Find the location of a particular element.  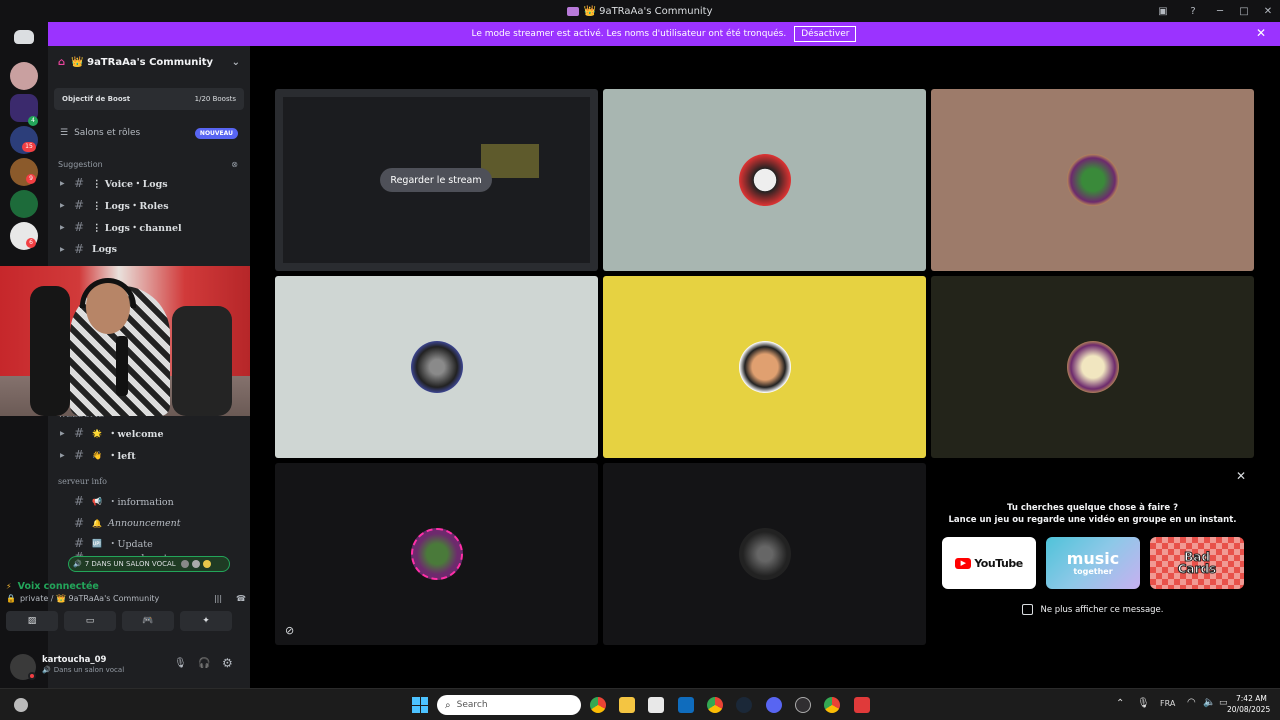

activities-button: 🎮 is located at coordinates (148, 621).